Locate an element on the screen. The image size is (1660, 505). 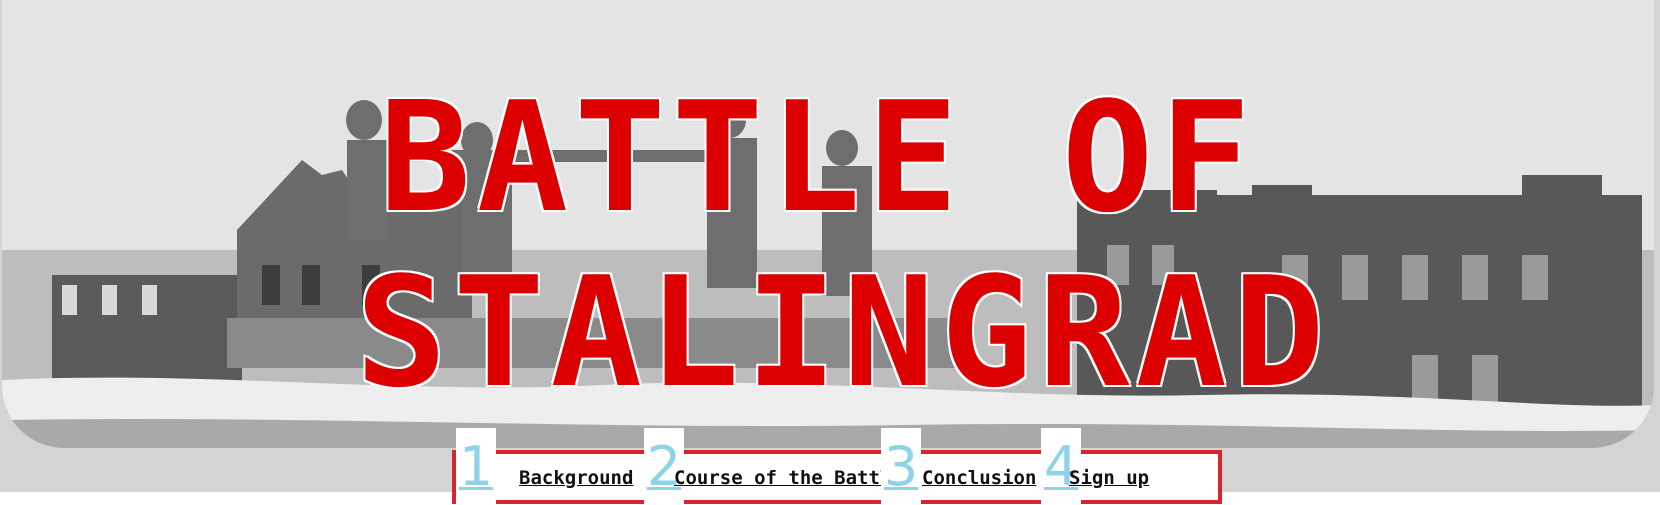
nav-number-3: 3 is located at coordinates (901, 466).